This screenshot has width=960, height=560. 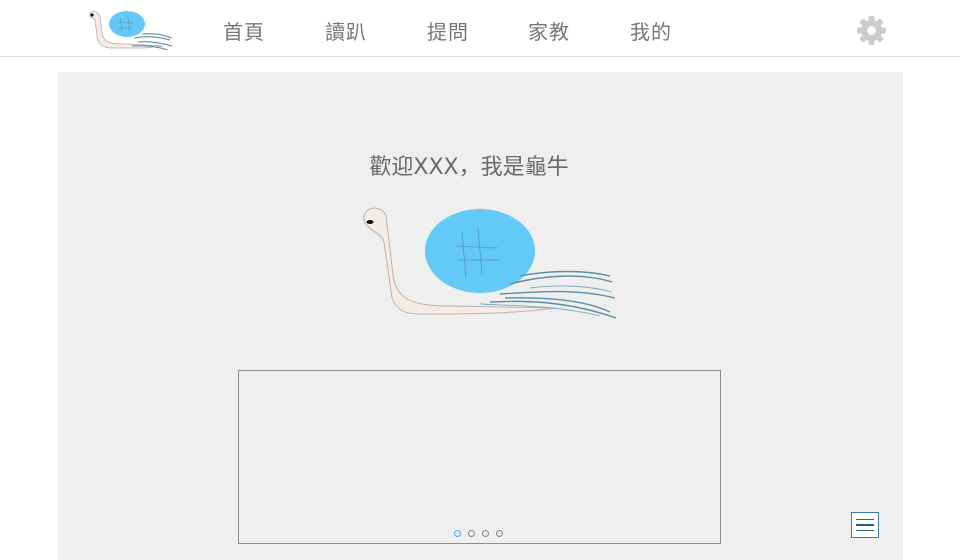 I want to click on hamburger-menu-icon, so click(x=865, y=525).